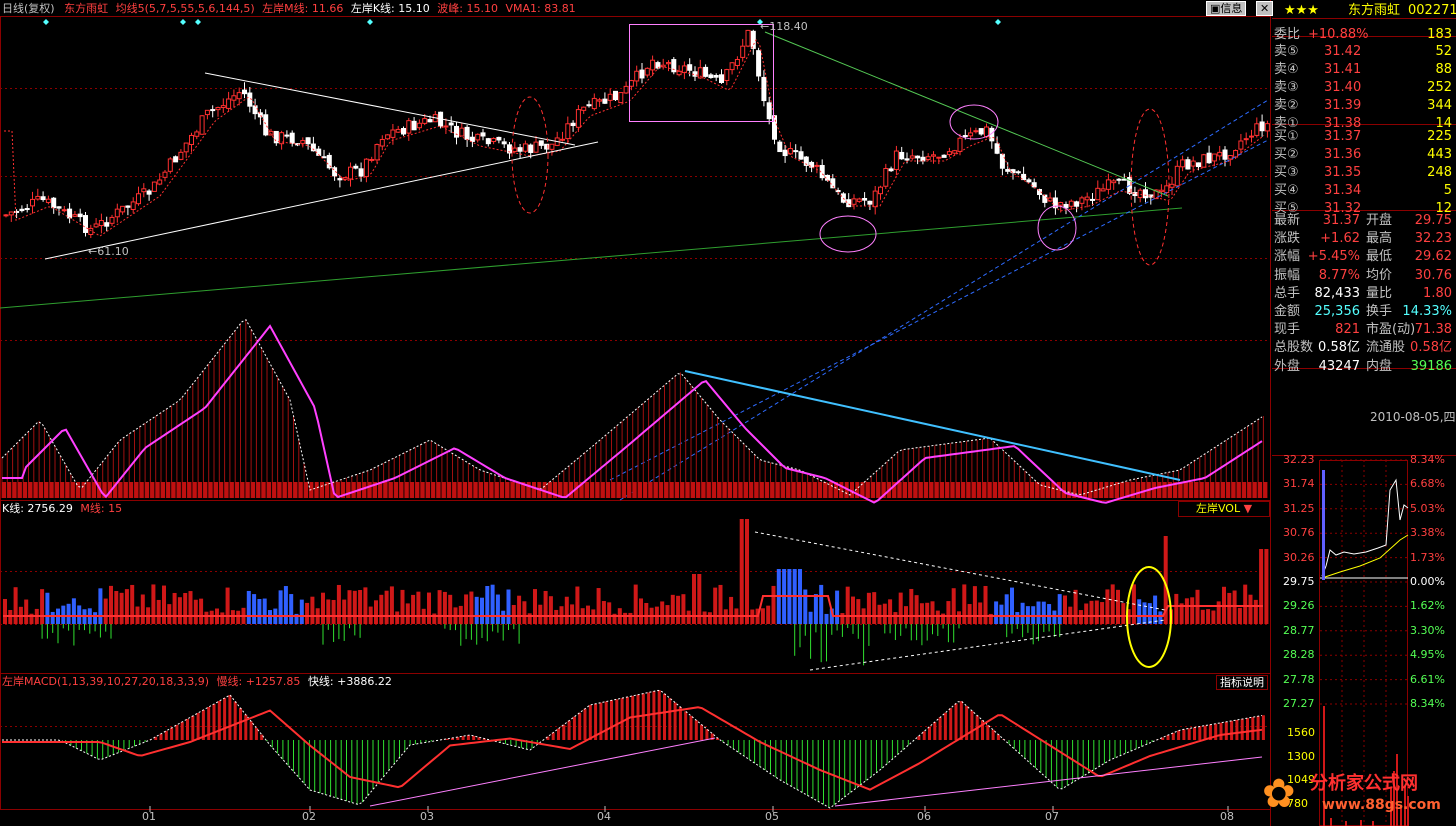 This screenshot has height=826, width=1456. What do you see at coordinates (1279, 794) in the screenshot?
I see `flower-logo-icon: ✿` at bounding box center [1279, 794].